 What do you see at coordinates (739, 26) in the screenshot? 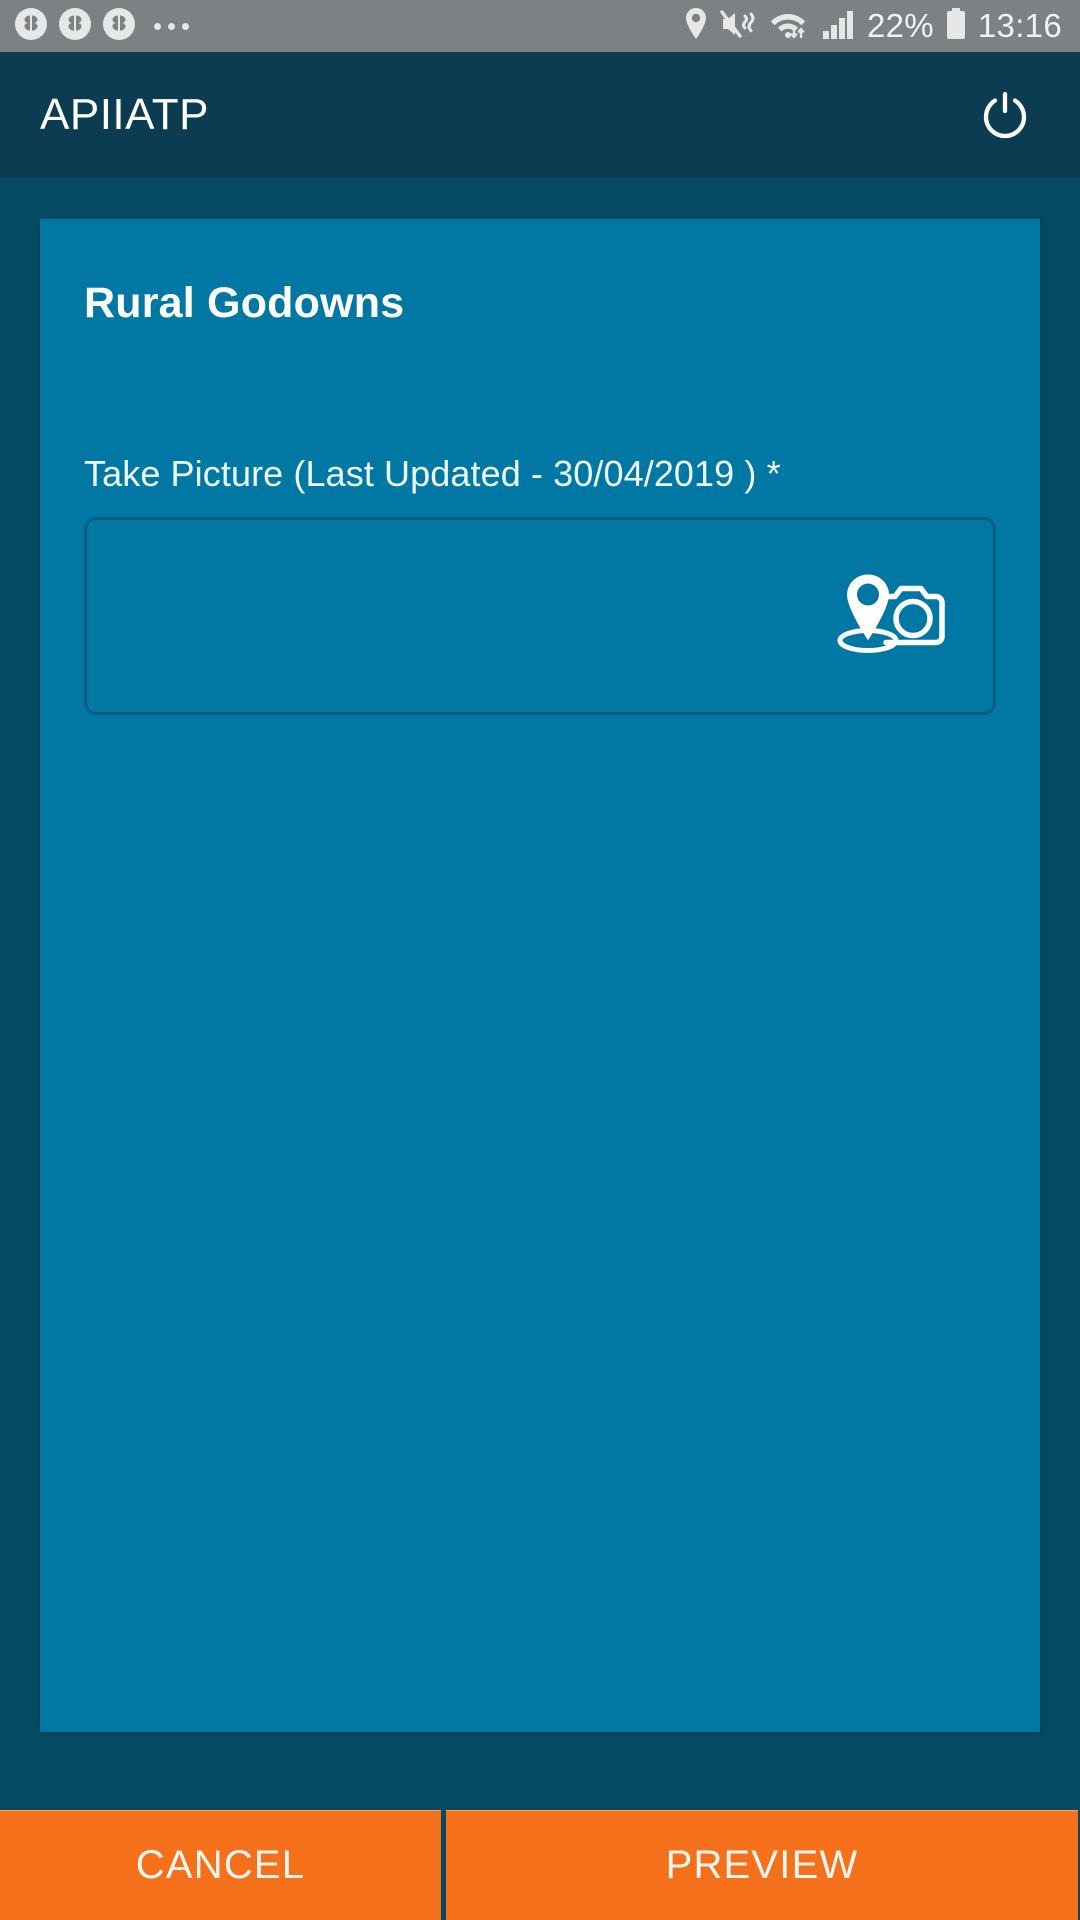
I see `mute-vibrate-icon` at bounding box center [739, 26].